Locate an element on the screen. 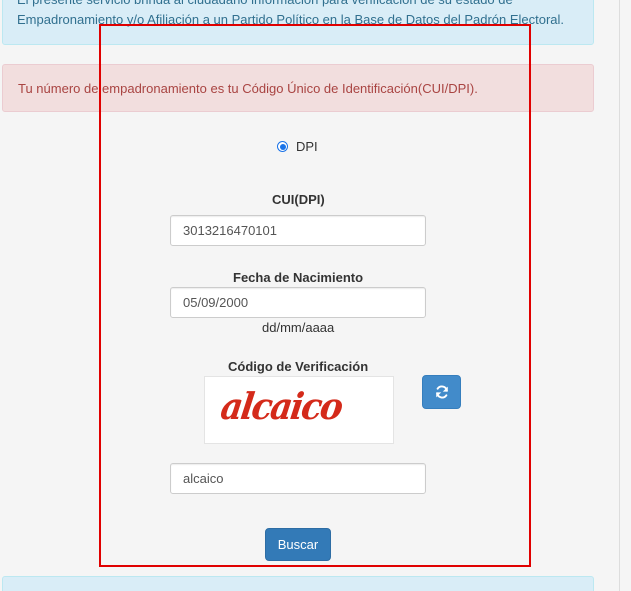 Image resolution: width=631 pixels, height=591 pixels. dpi-radio-option: DPI is located at coordinates (297, 146).